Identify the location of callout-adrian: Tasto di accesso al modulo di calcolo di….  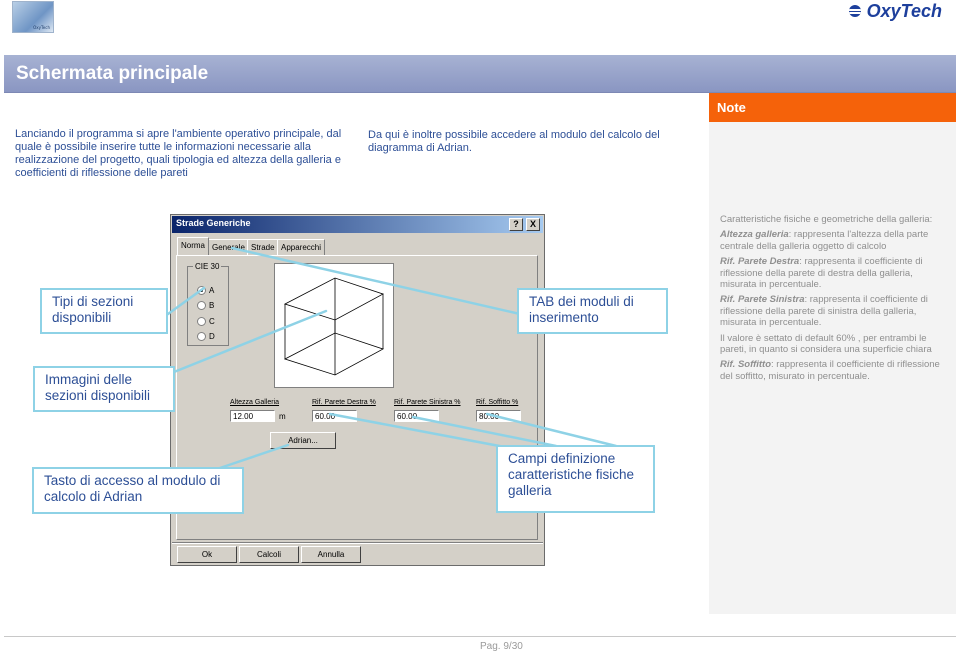
(138, 490).